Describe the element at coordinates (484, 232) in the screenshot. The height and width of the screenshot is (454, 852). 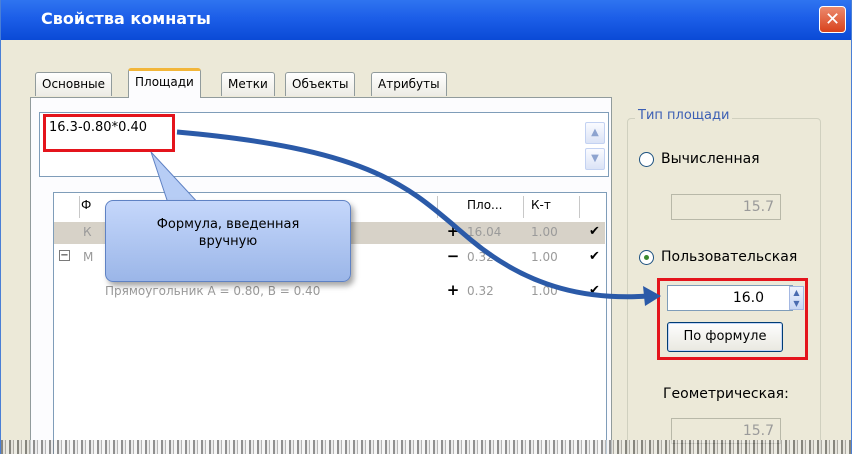
I see `row-area: 16.04` at that location.